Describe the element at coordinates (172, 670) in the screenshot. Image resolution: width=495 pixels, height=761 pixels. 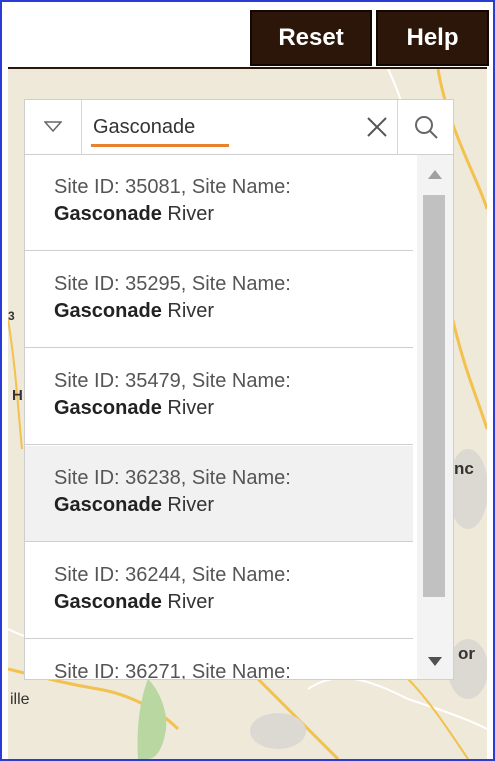
I see `suggestion-prefix: Site ID: 36271, Site Name:` at that location.